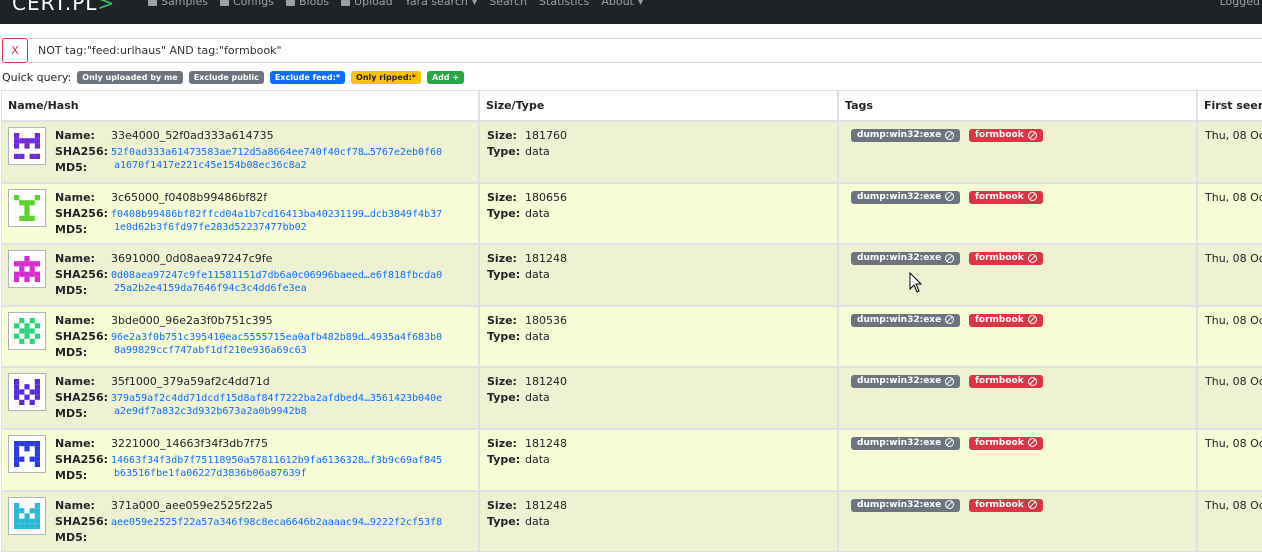 The height and width of the screenshot is (552, 1262). What do you see at coordinates (191, 258) in the screenshot?
I see `sample-name-value: 3691000_0d08aea97247c9fe` at bounding box center [191, 258].